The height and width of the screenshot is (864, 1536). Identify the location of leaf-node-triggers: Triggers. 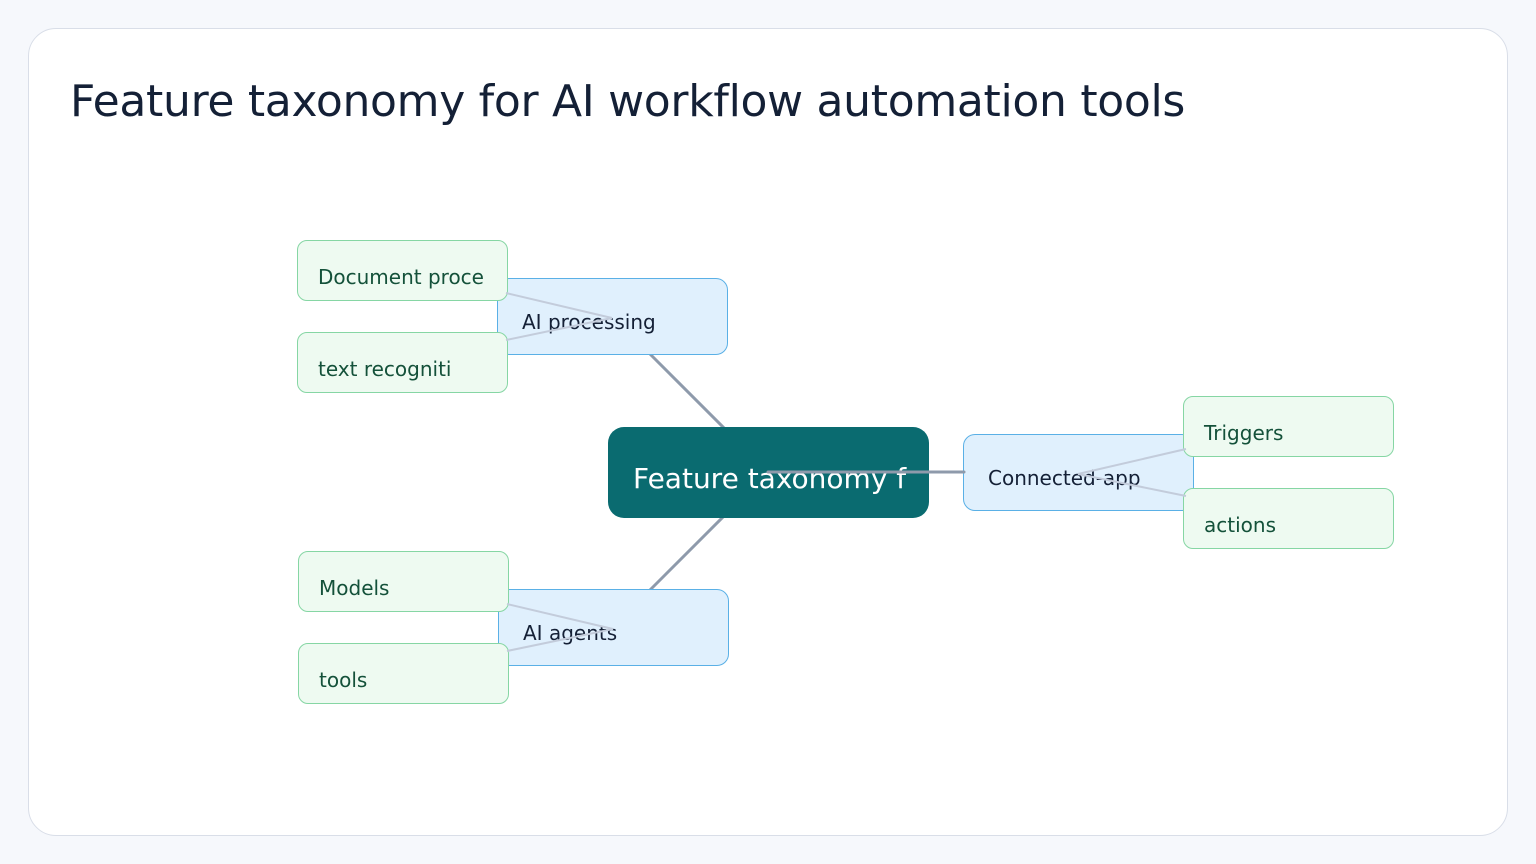
(1288, 426).